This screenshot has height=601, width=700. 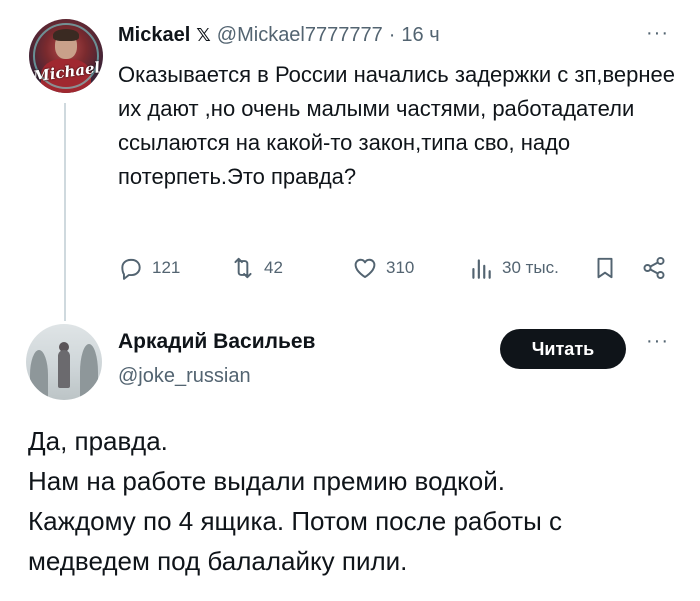 I want to click on reply-more-button: ···, so click(x=657, y=341).